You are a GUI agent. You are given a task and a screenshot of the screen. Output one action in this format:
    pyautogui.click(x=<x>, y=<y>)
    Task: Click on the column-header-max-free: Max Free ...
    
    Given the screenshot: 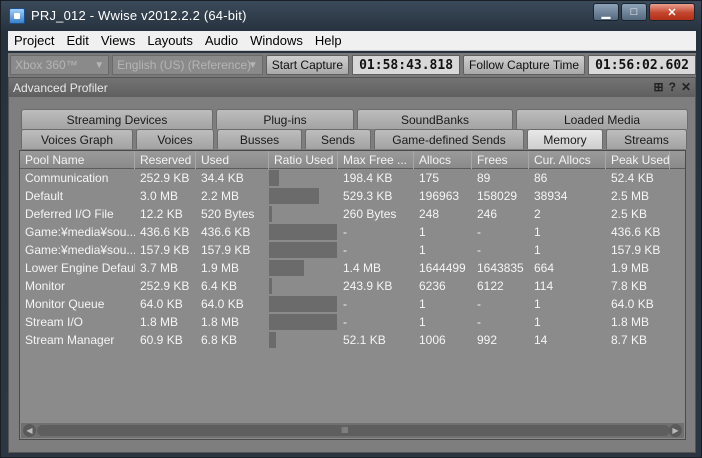 What is the action you would take?
    pyautogui.click(x=376, y=160)
    